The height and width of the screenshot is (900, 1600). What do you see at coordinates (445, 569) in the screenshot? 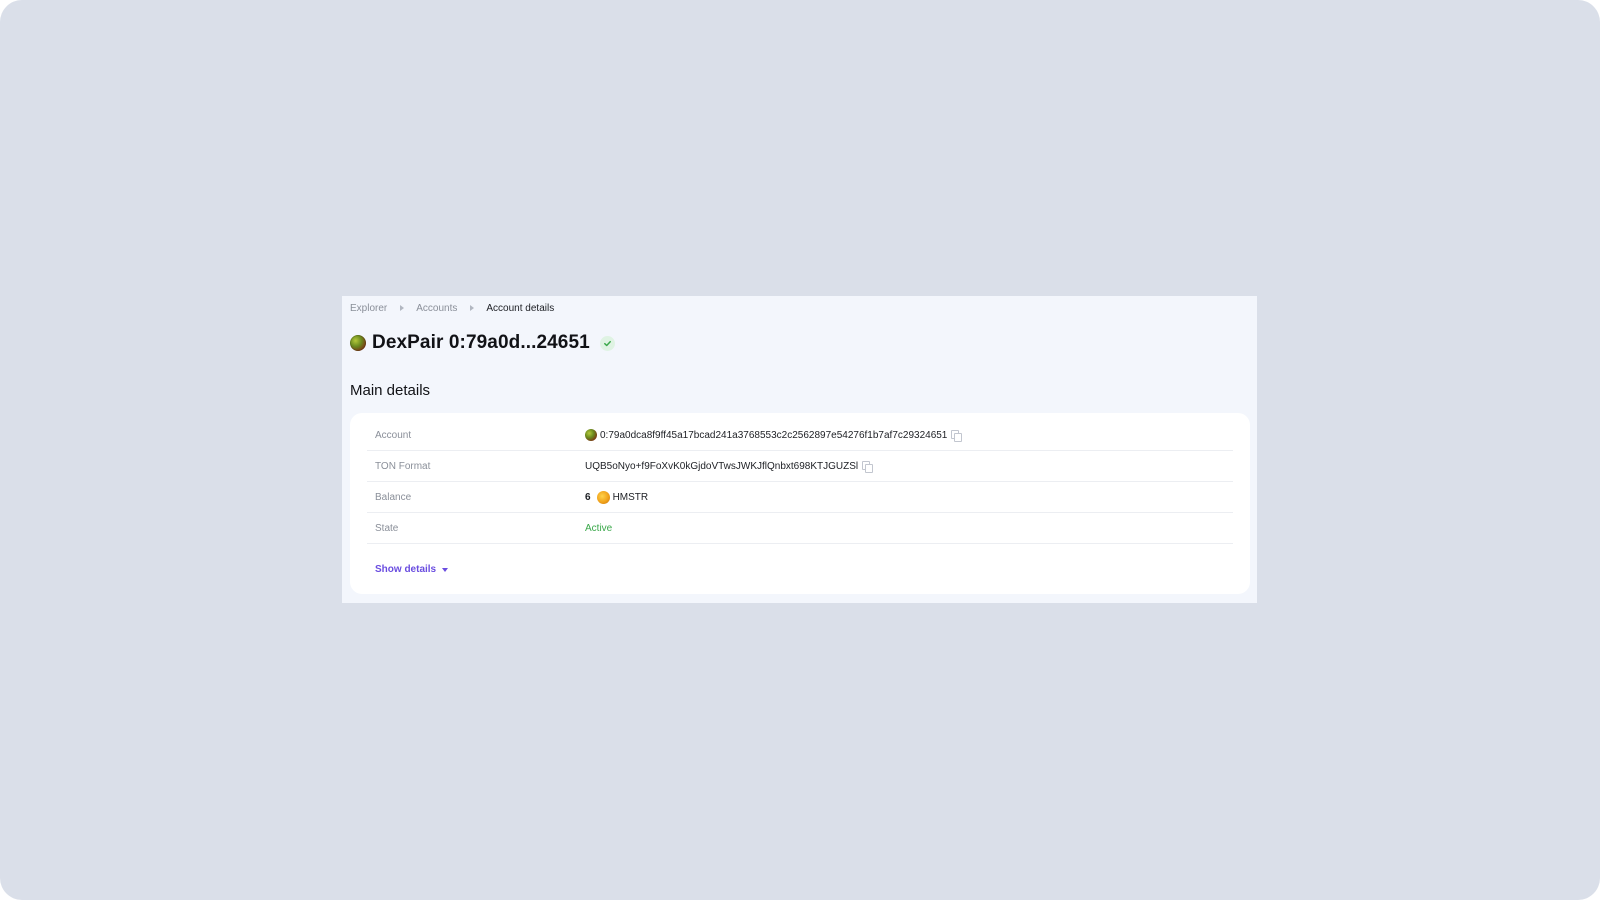
I see `caret-down-icon` at bounding box center [445, 569].